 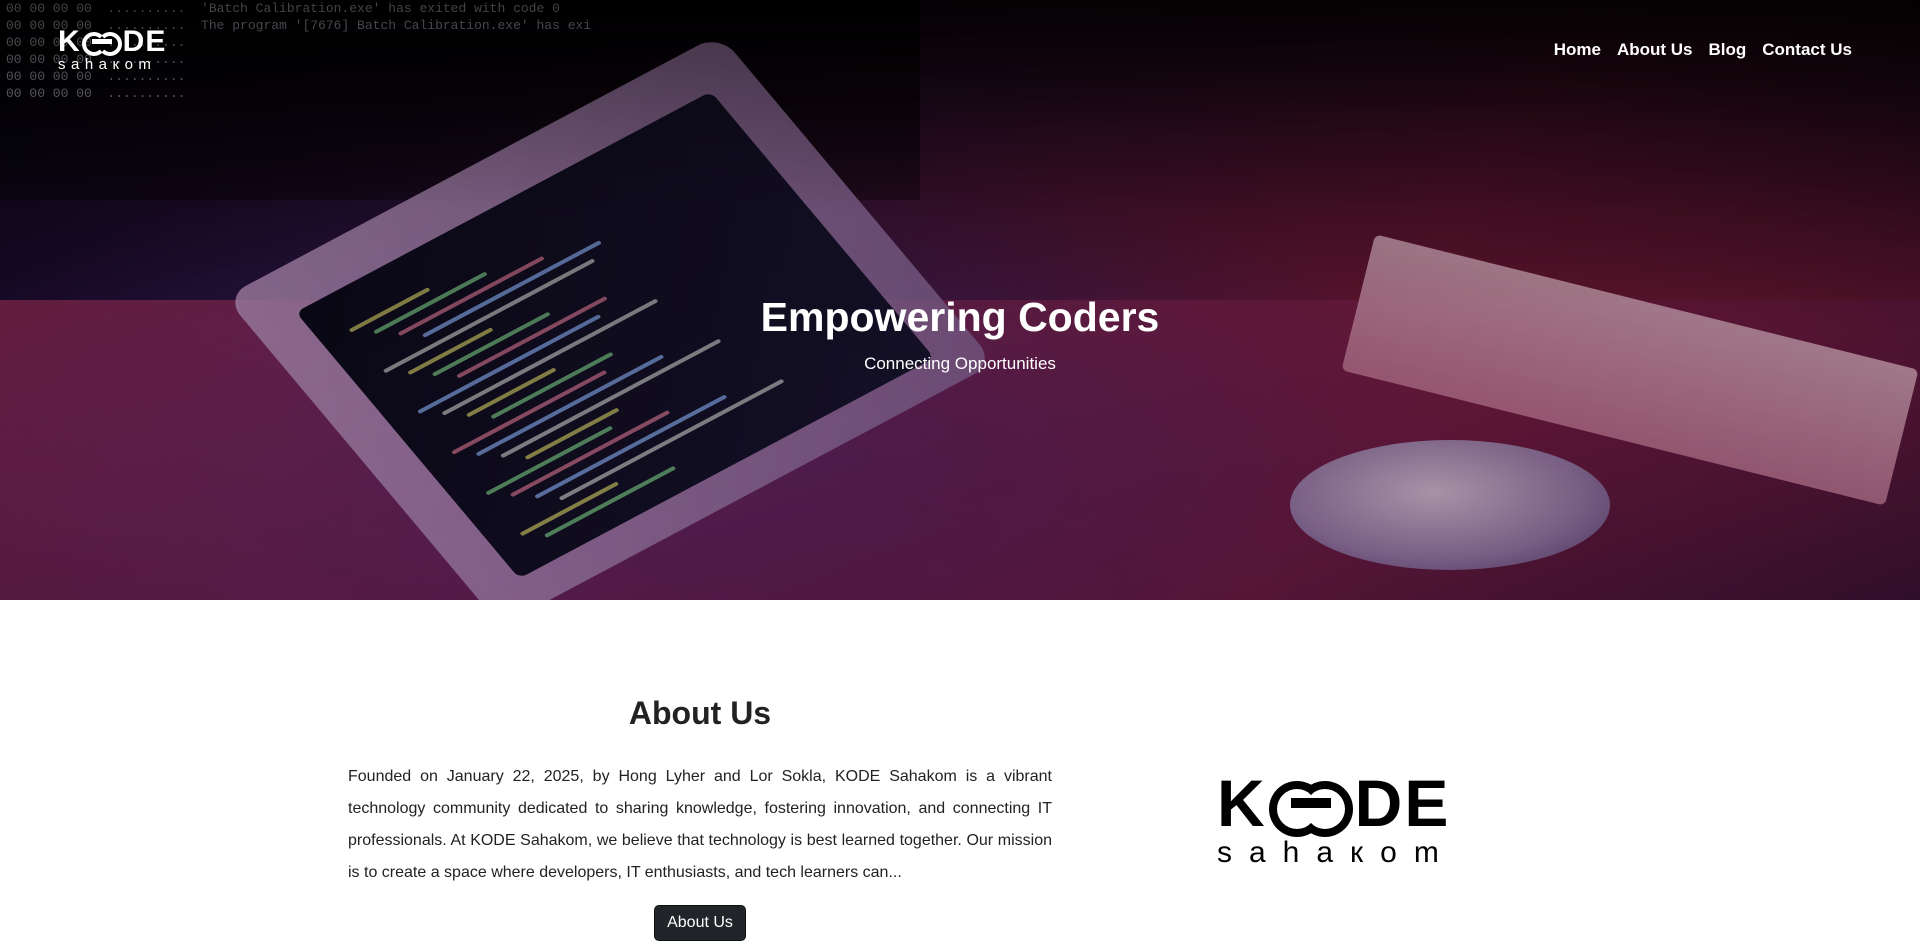 What do you see at coordinates (1727, 50) in the screenshot?
I see `nav-link-blog: Blog` at bounding box center [1727, 50].